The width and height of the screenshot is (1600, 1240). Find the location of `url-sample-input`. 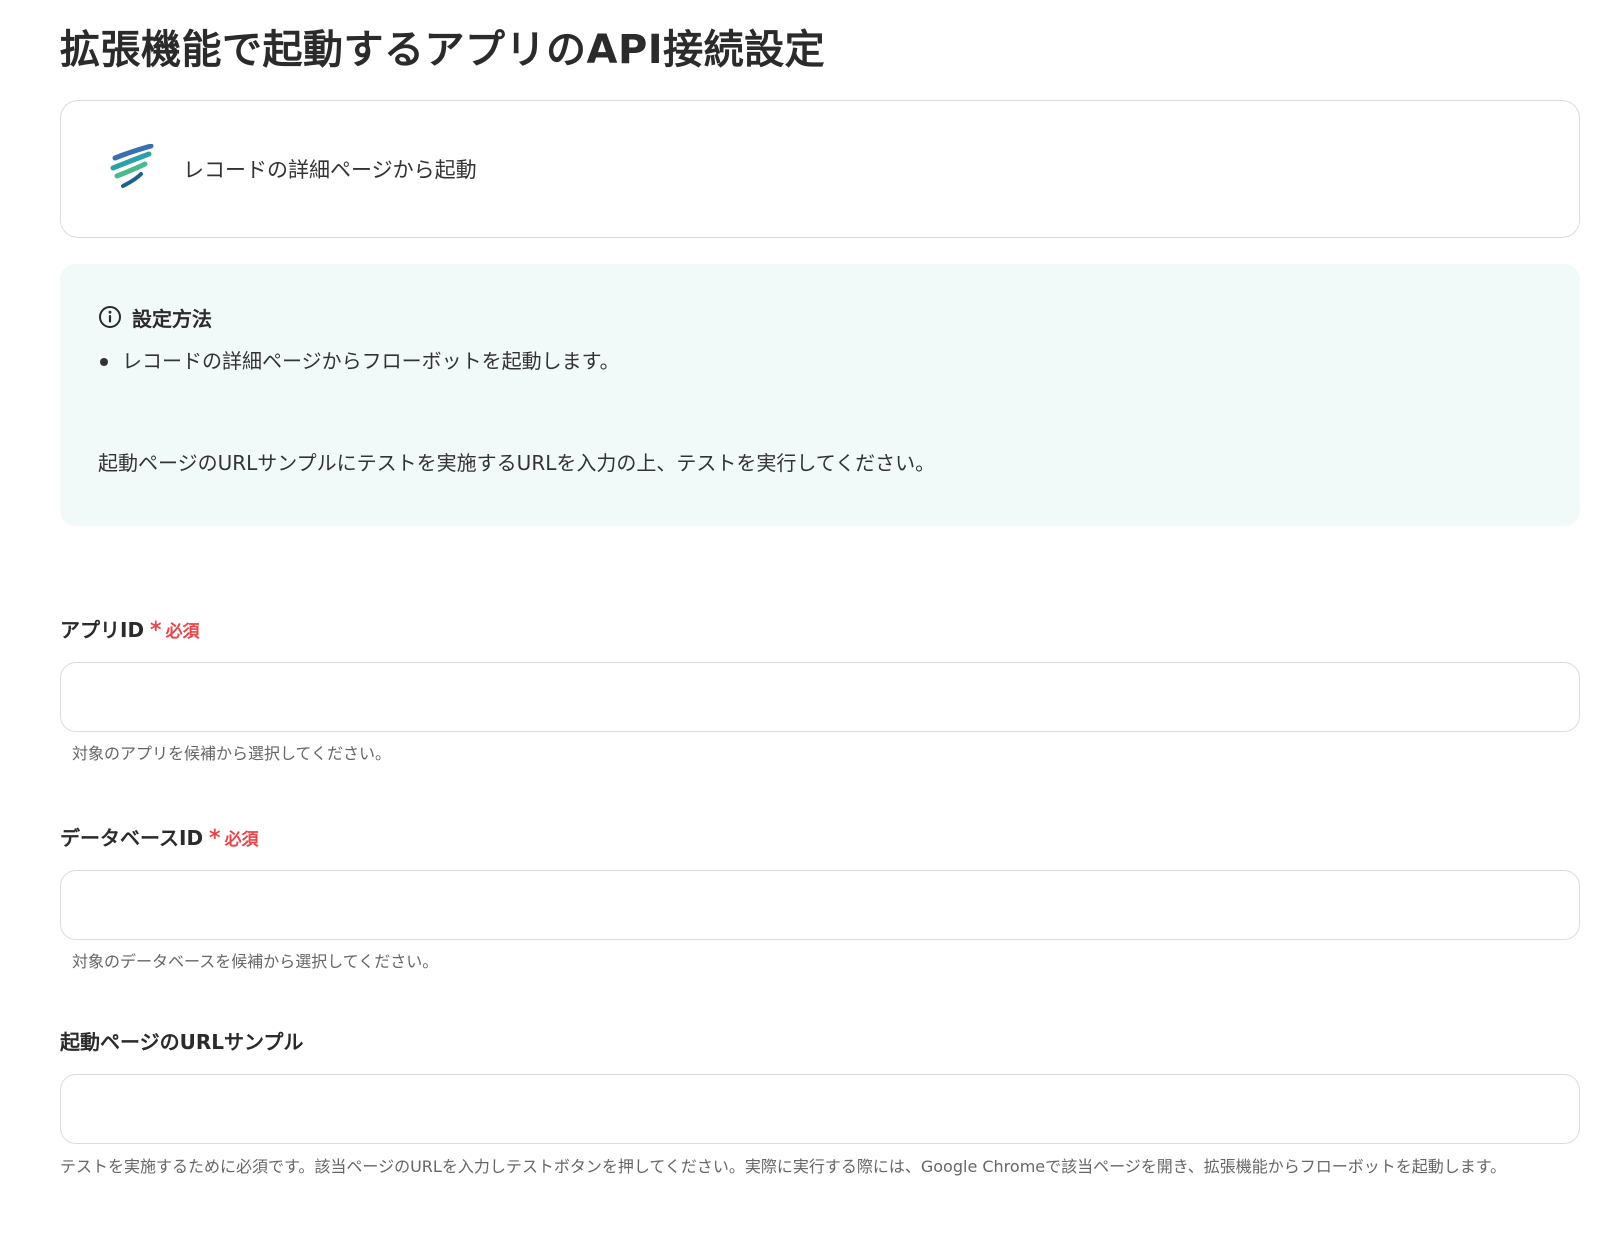

url-sample-input is located at coordinates (820, 1109).